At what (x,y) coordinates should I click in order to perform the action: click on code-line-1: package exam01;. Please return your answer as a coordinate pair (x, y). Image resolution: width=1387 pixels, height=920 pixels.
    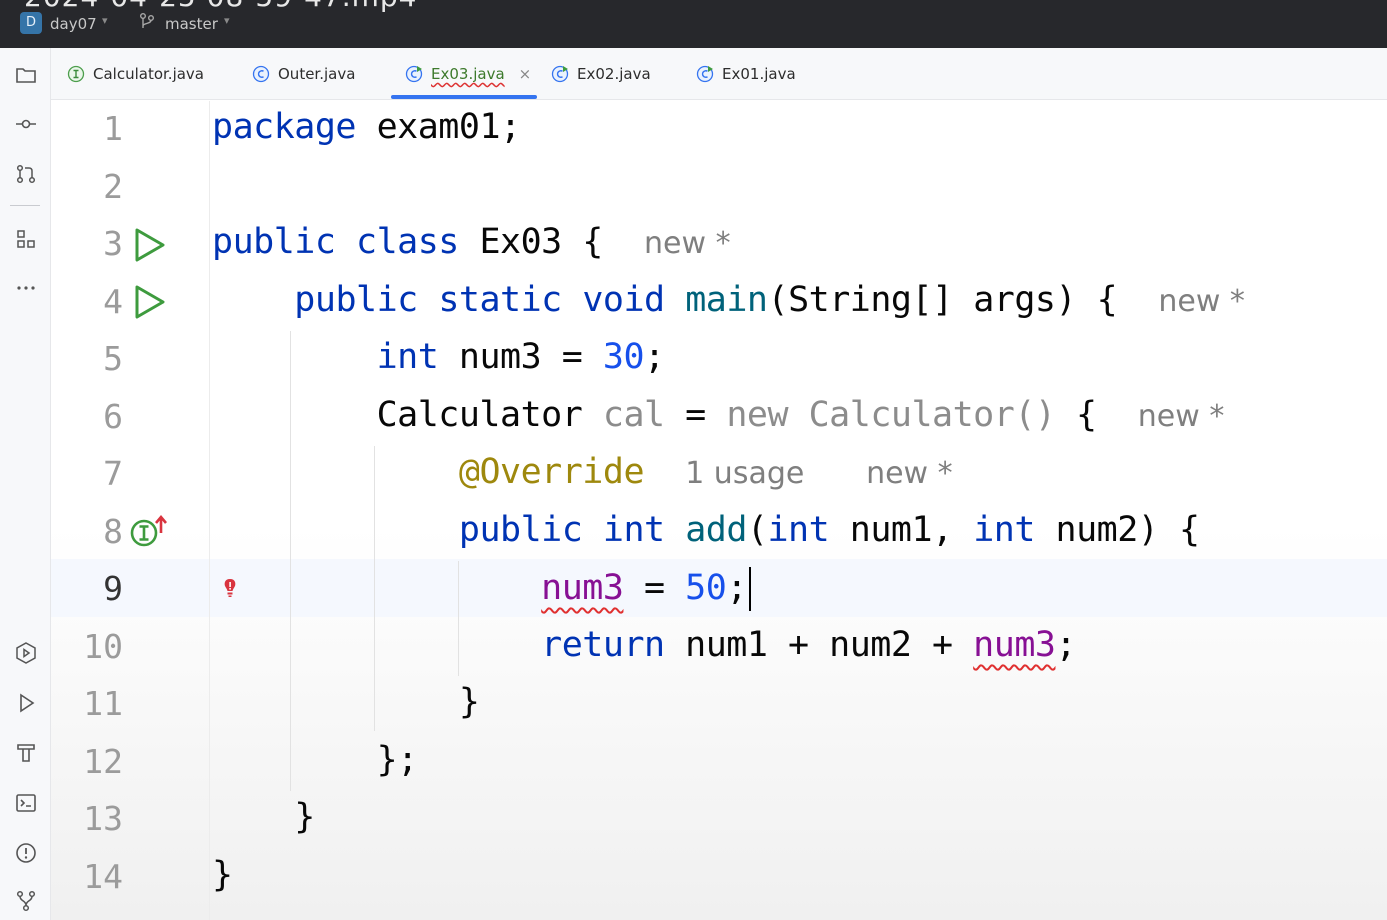
    Looking at the image, I should click on (366, 127).